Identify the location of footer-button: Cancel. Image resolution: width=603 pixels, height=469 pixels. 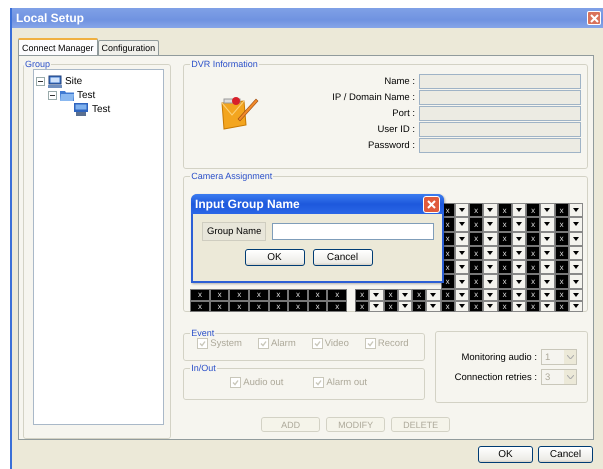
(565, 454).